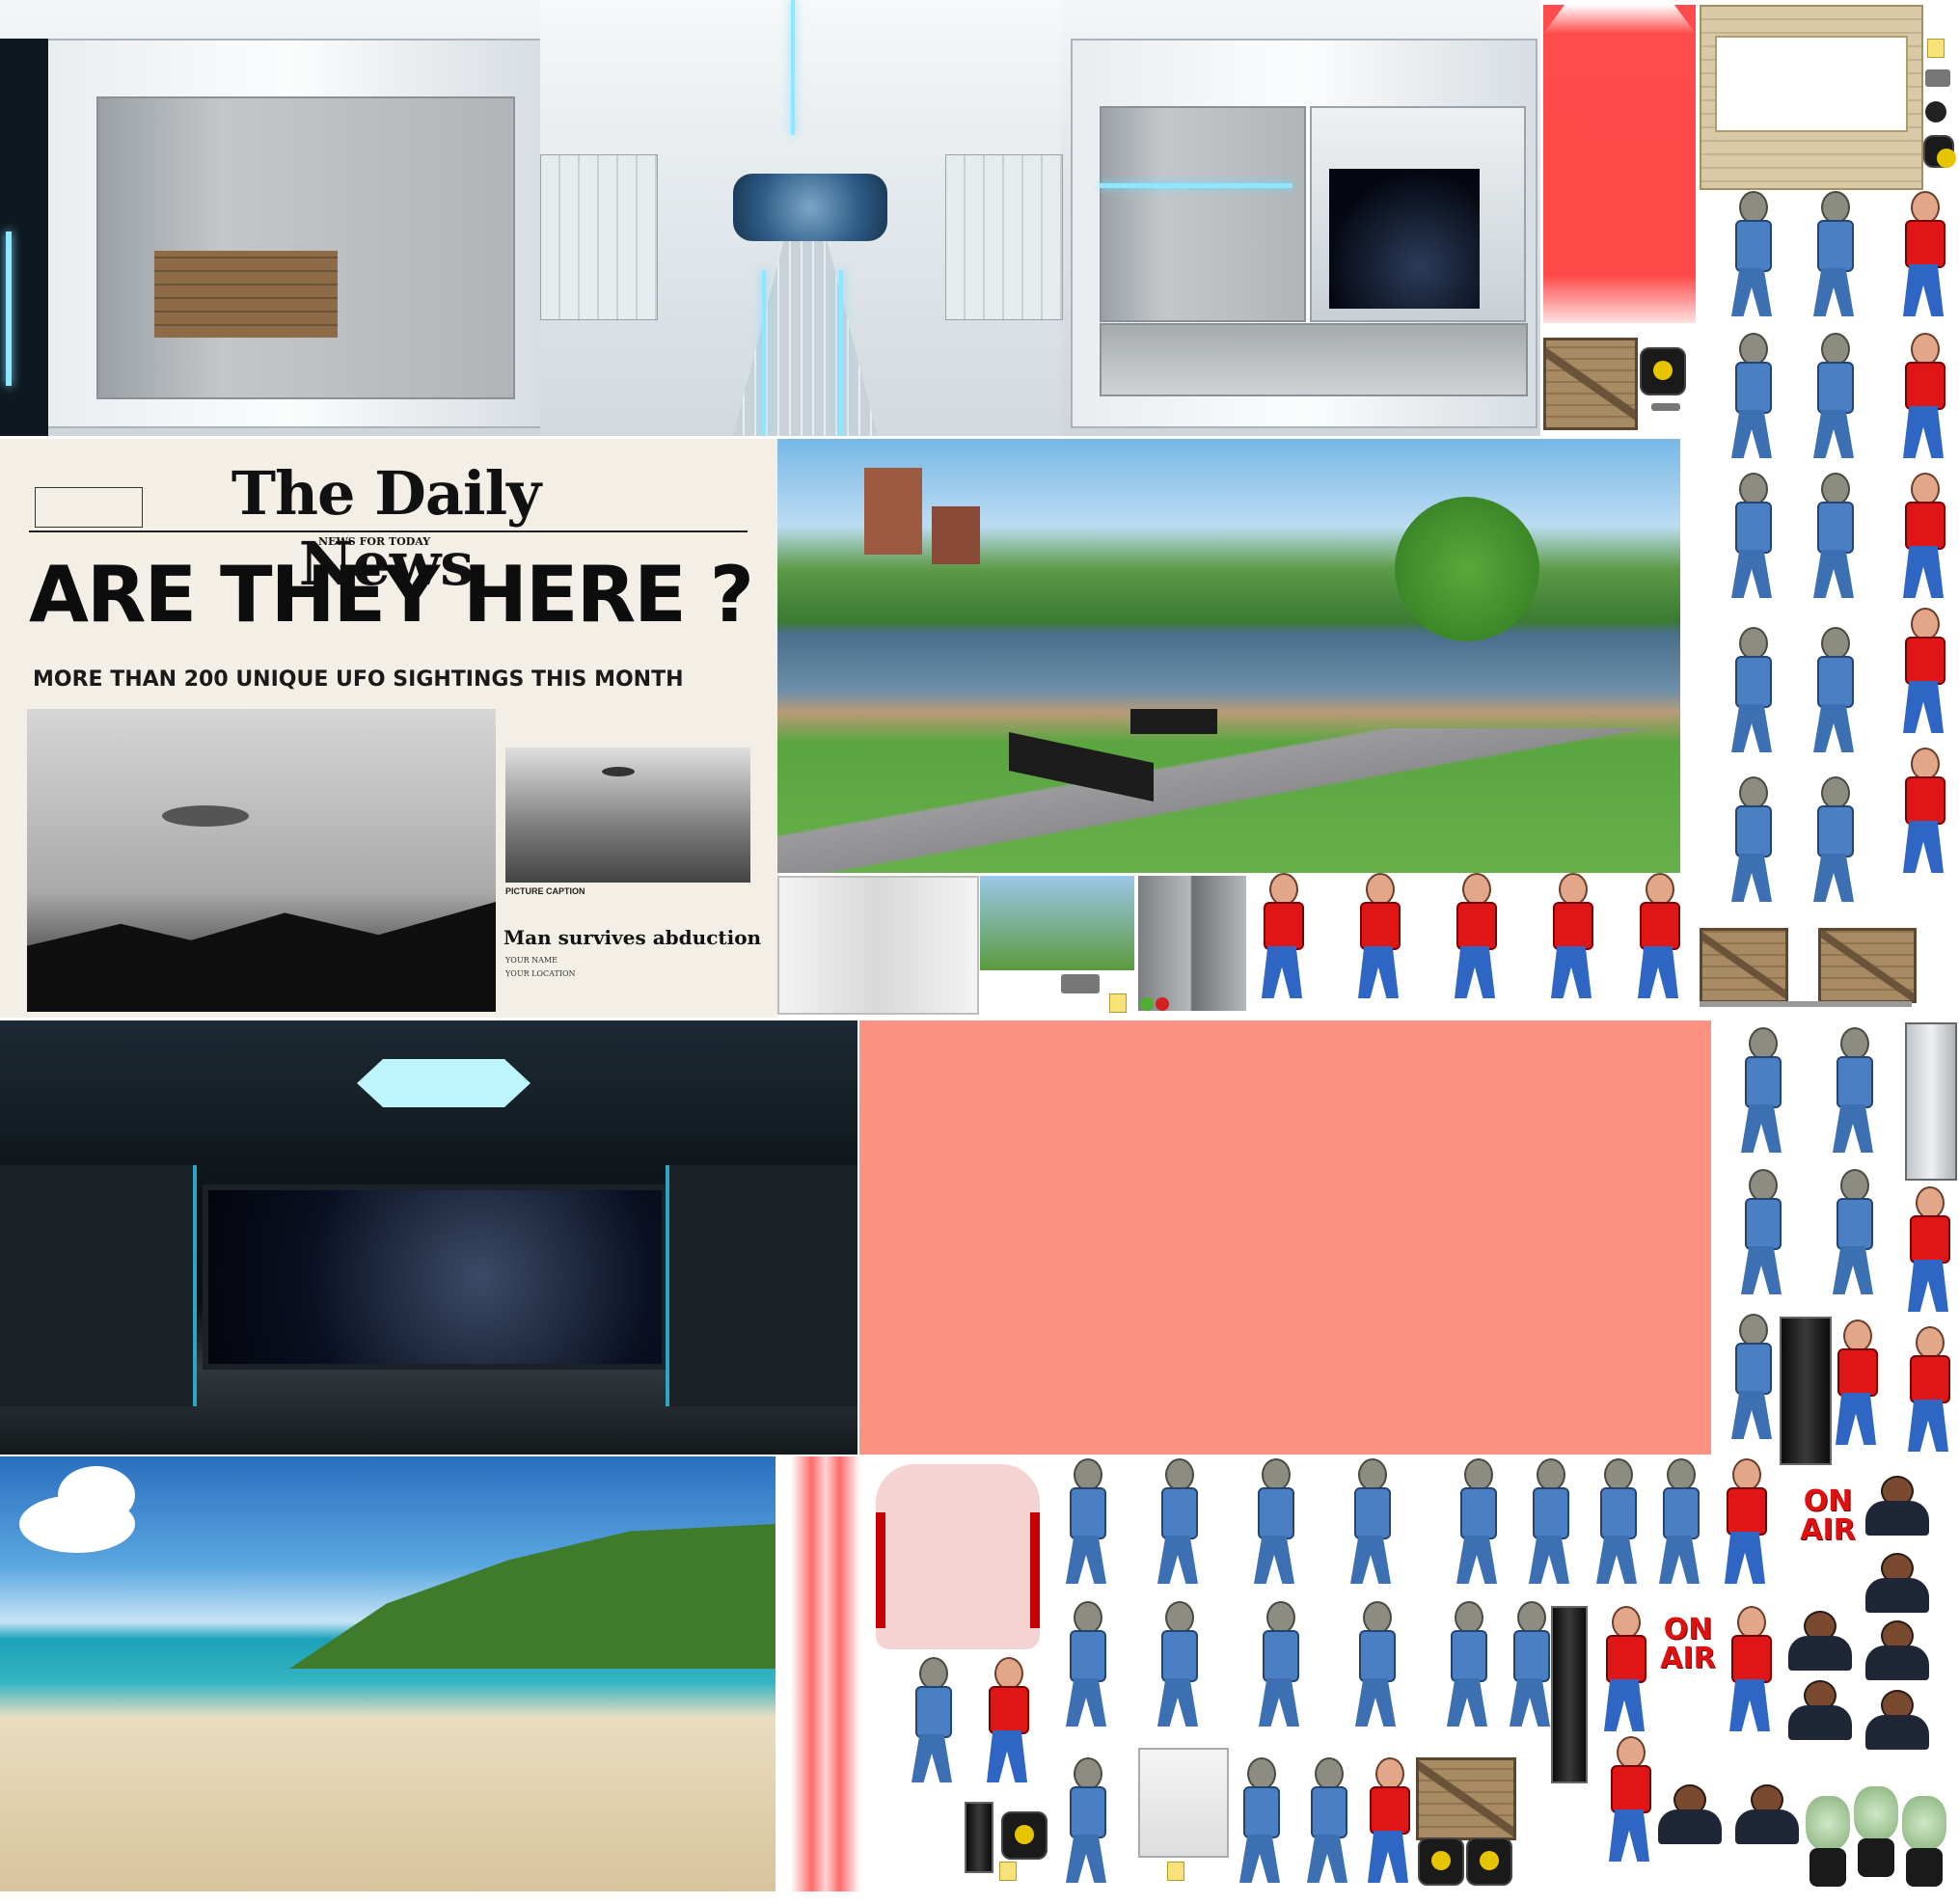 This screenshot has height=1904, width=1959. Describe the element at coordinates (374, 541) in the screenshot. I see `newspaper-subhead: NEWS FOR TODAY` at that location.